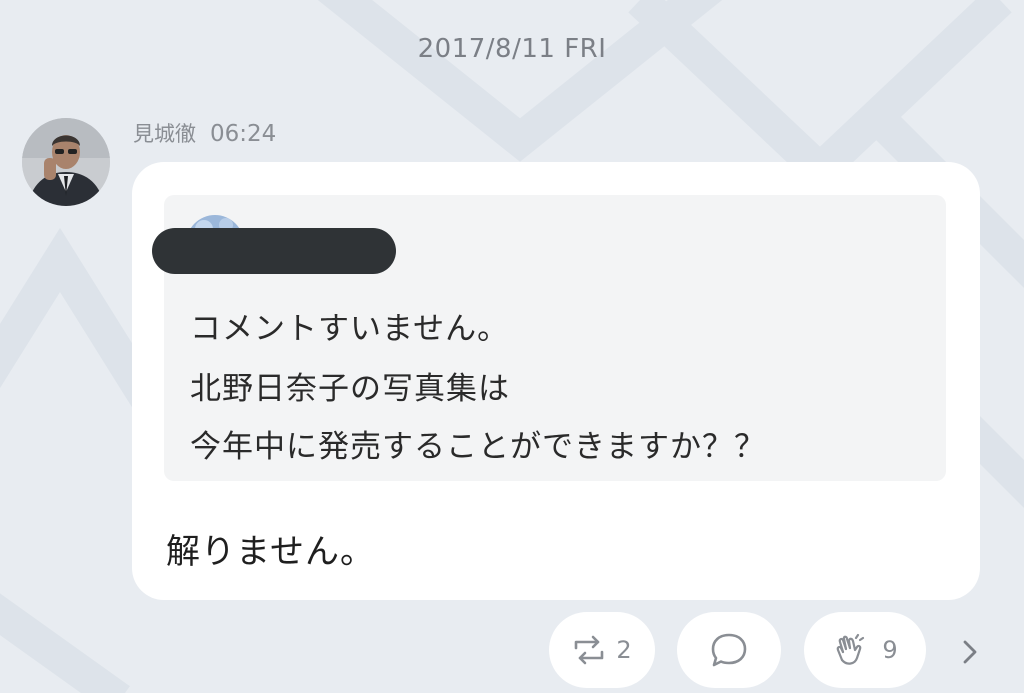 This screenshot has width=1024, height=693. What do you see at coordinates (350, 389) in the screenshot?
I see `quoted-comment-line-2: 北野日奈子の写真集は` at bounding box center [350, 389].